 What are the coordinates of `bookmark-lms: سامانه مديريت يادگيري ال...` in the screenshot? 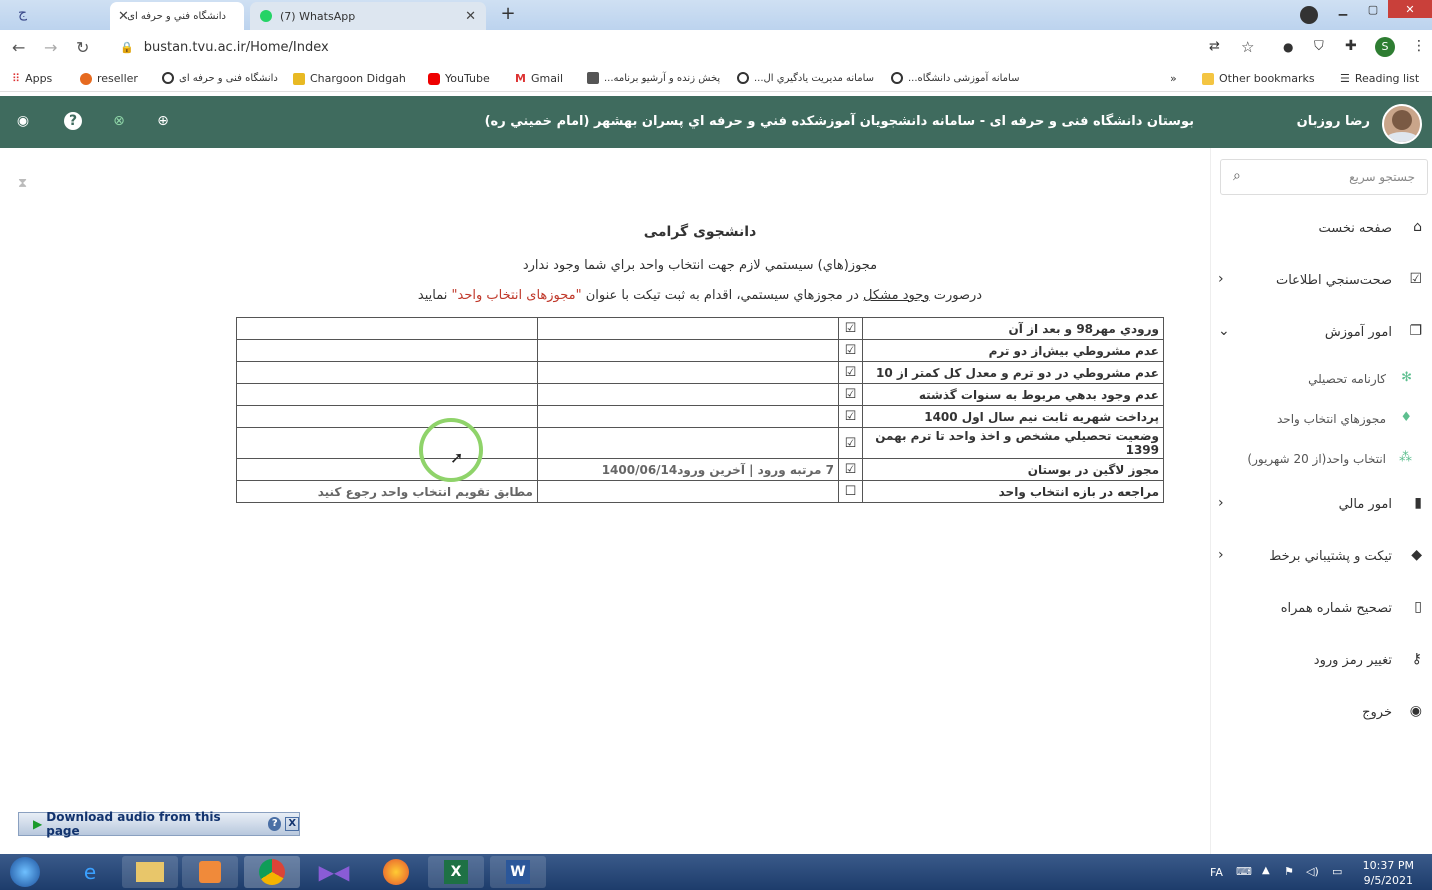 It's located at (805, 78).